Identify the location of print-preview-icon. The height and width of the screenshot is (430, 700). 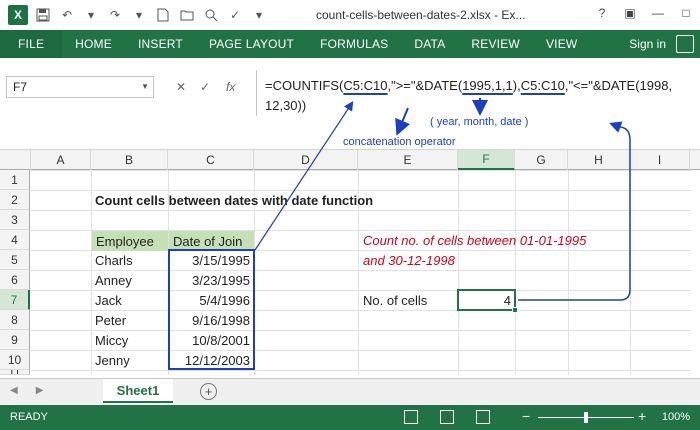
(211, 15).